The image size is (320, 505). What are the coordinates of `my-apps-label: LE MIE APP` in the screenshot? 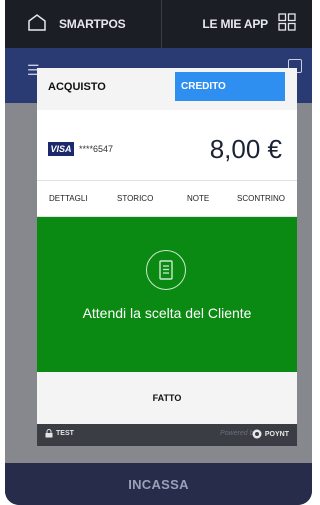 It's located at (235, 24).